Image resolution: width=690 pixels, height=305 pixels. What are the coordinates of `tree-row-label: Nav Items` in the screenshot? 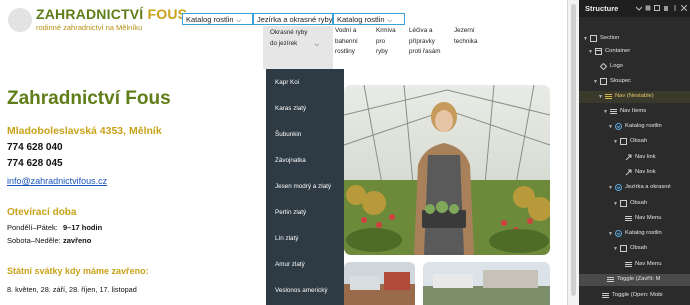 It's located at (633, 111).